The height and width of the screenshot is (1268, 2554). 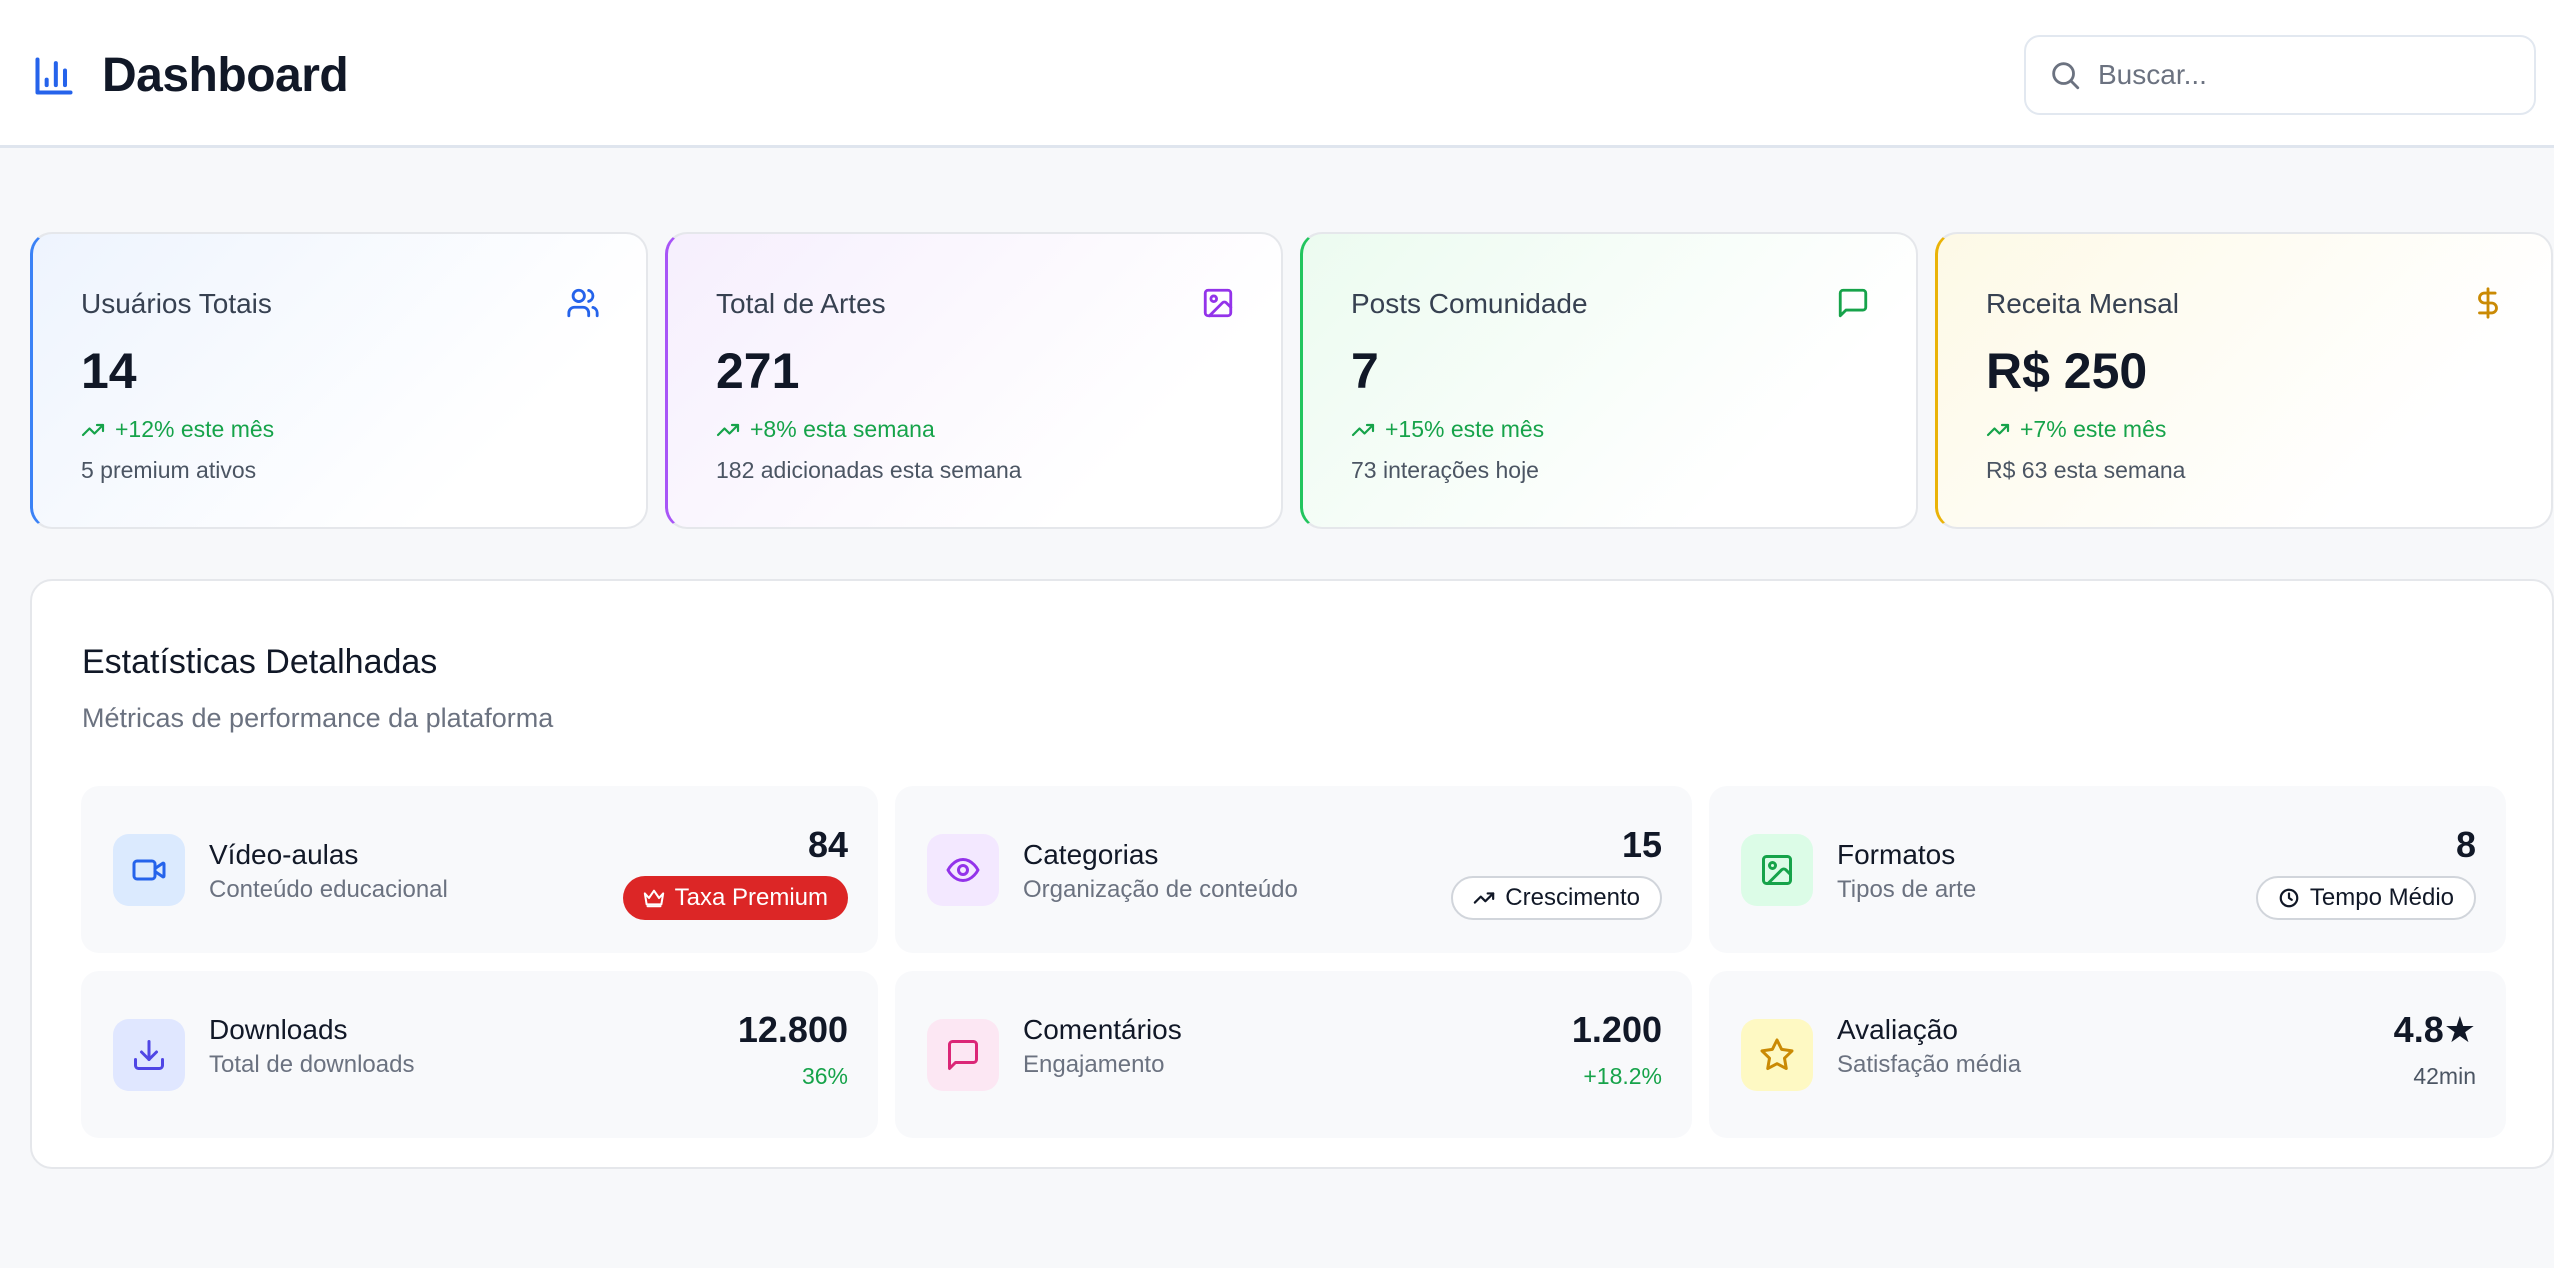 I want to click on metric-title: Vídeo-aulas, so click(x=284, y=854).